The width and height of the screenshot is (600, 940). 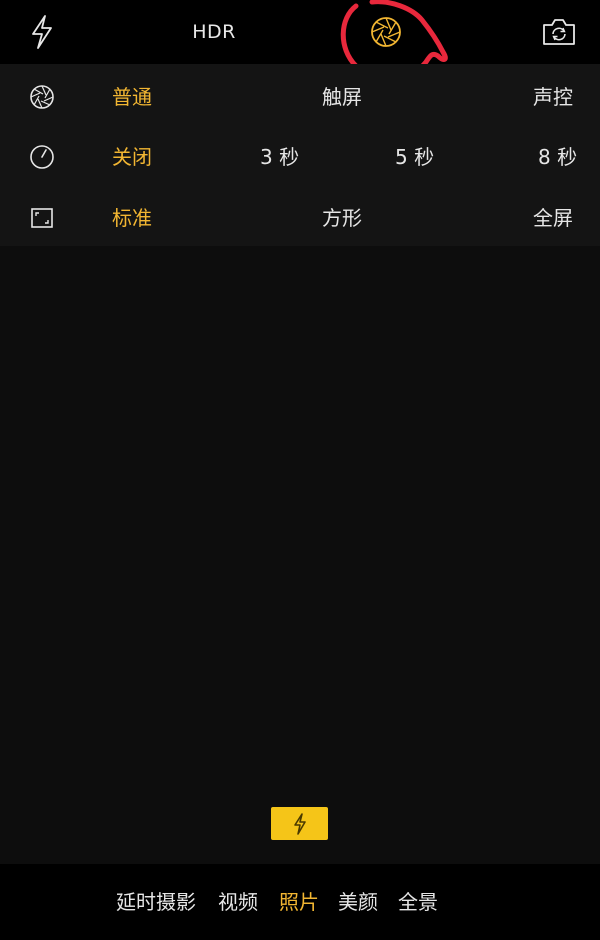 I want to click on mode-video: 视频, so click(x=238, y=896).